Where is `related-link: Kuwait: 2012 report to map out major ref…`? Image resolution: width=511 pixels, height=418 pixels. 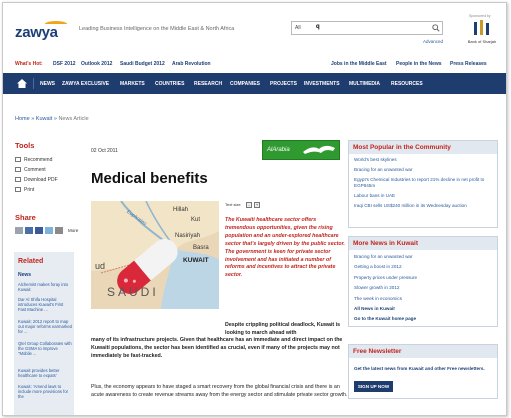 related-link: Kuwait: 2012 report to map out major ref… is located at coordinates (45, 327).